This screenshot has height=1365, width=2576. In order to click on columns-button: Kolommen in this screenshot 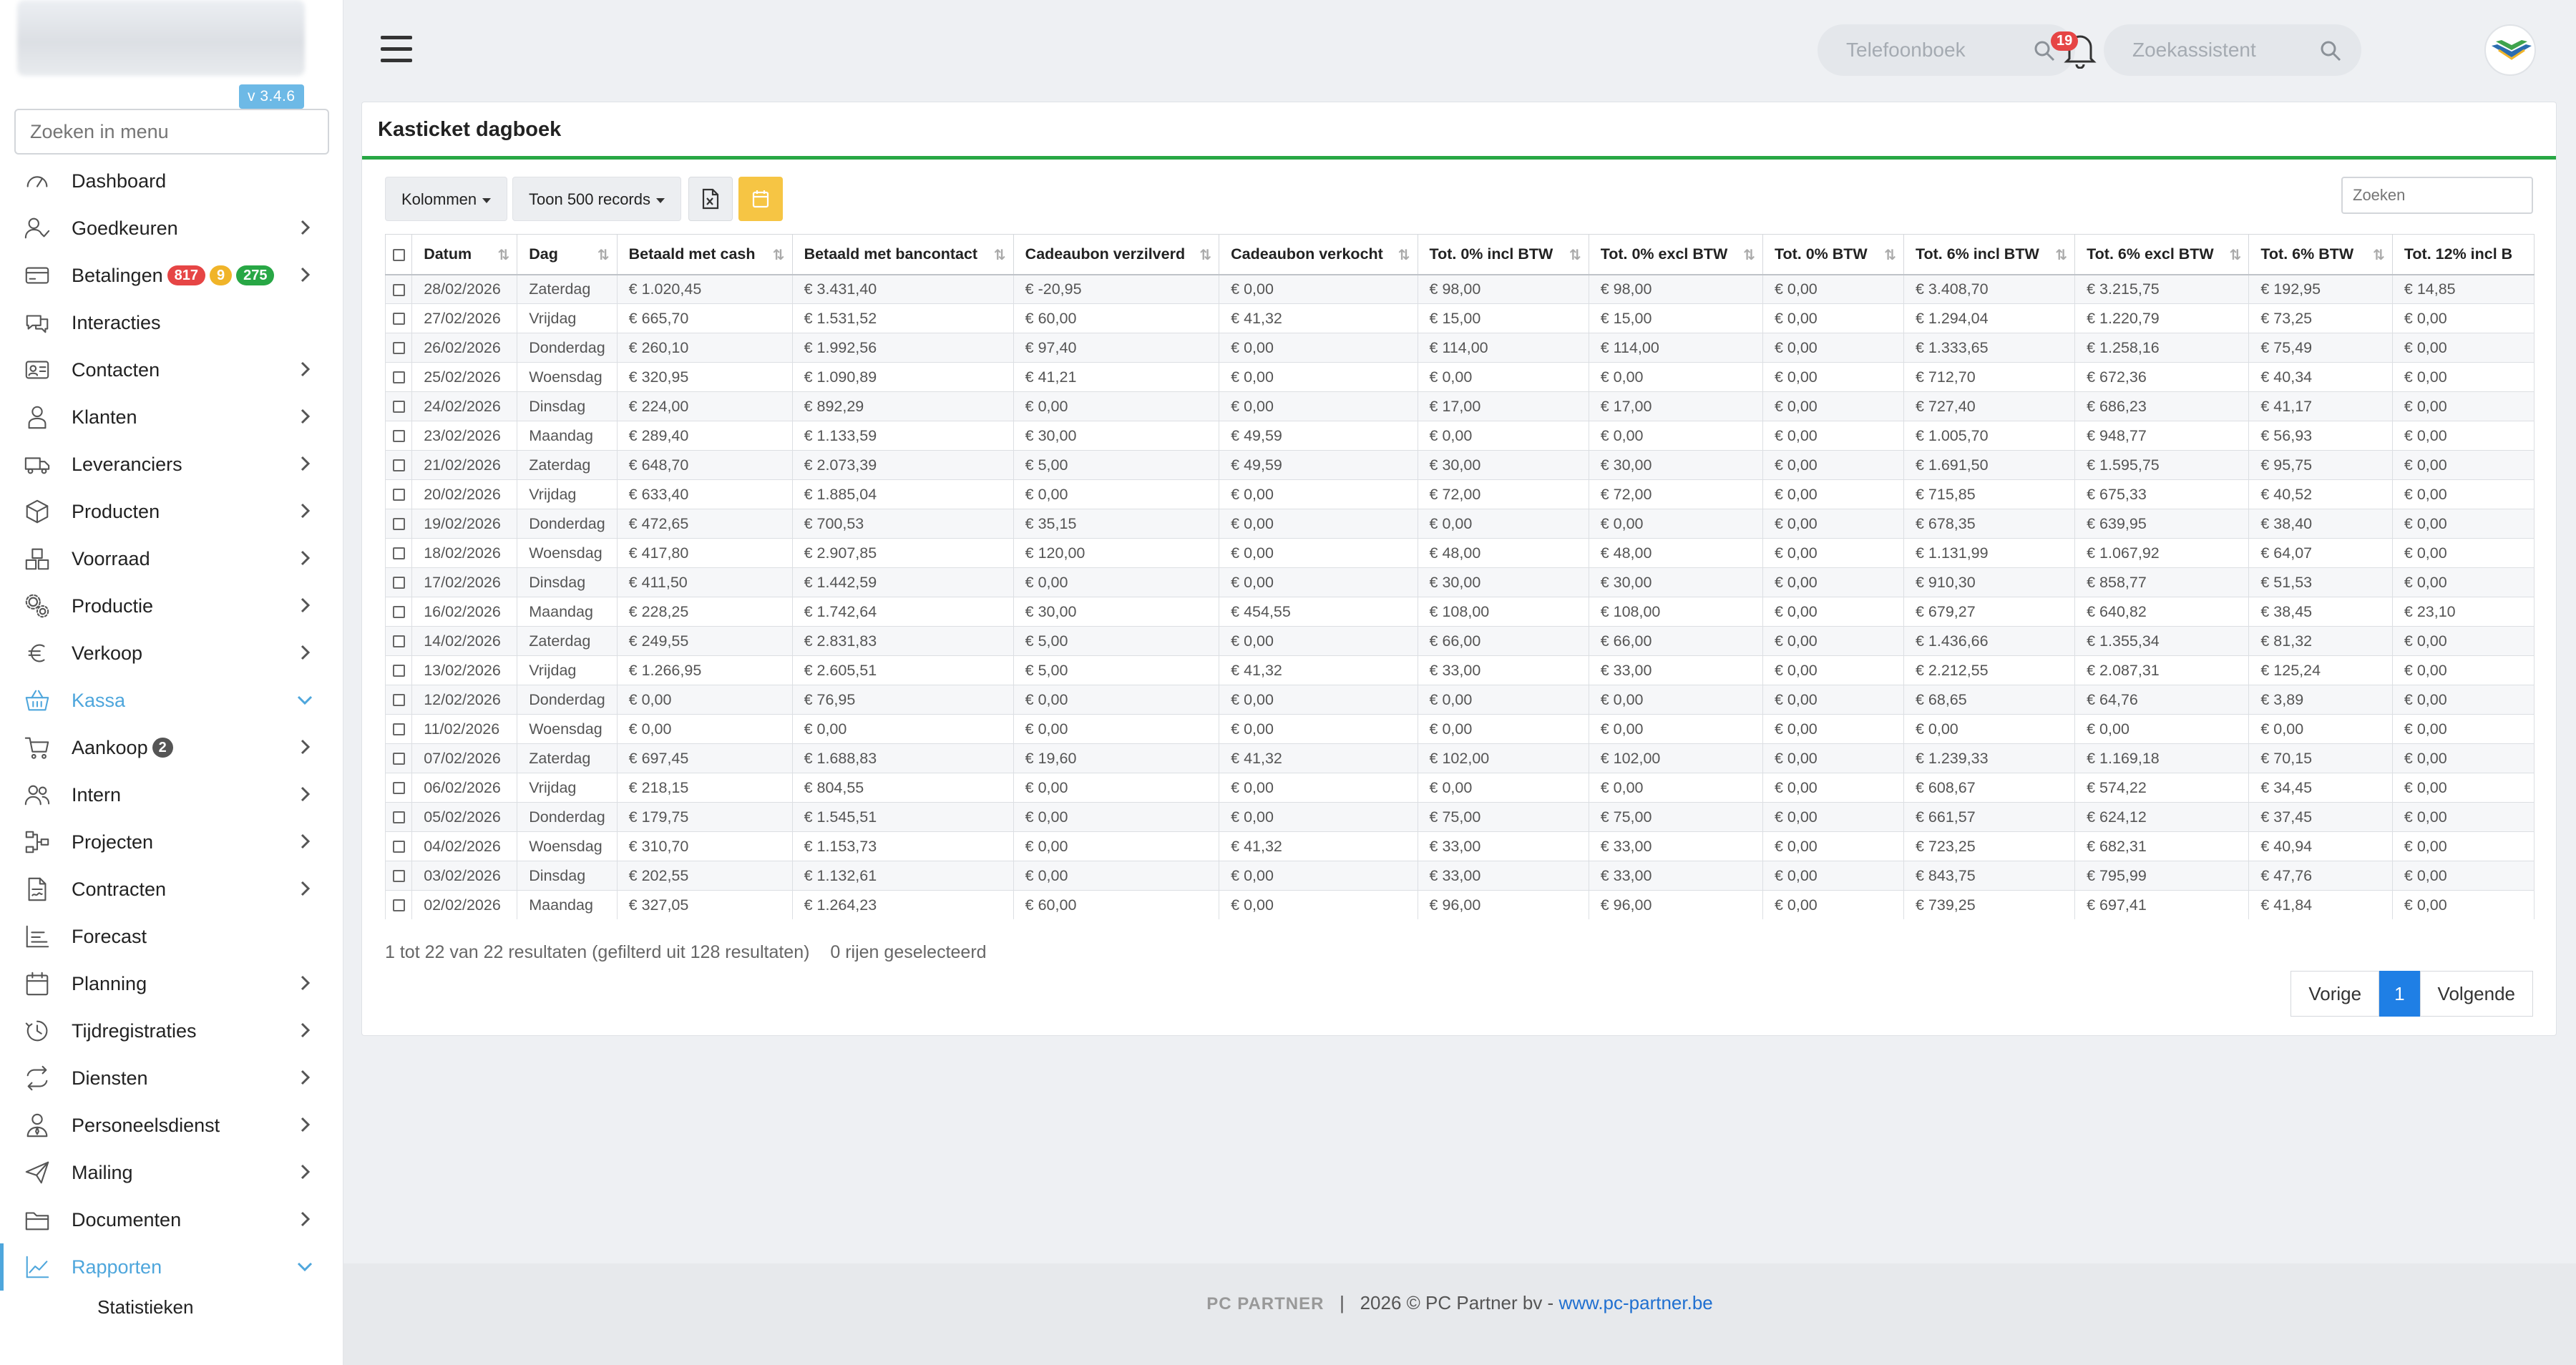, I will do `click(446, 199)`.